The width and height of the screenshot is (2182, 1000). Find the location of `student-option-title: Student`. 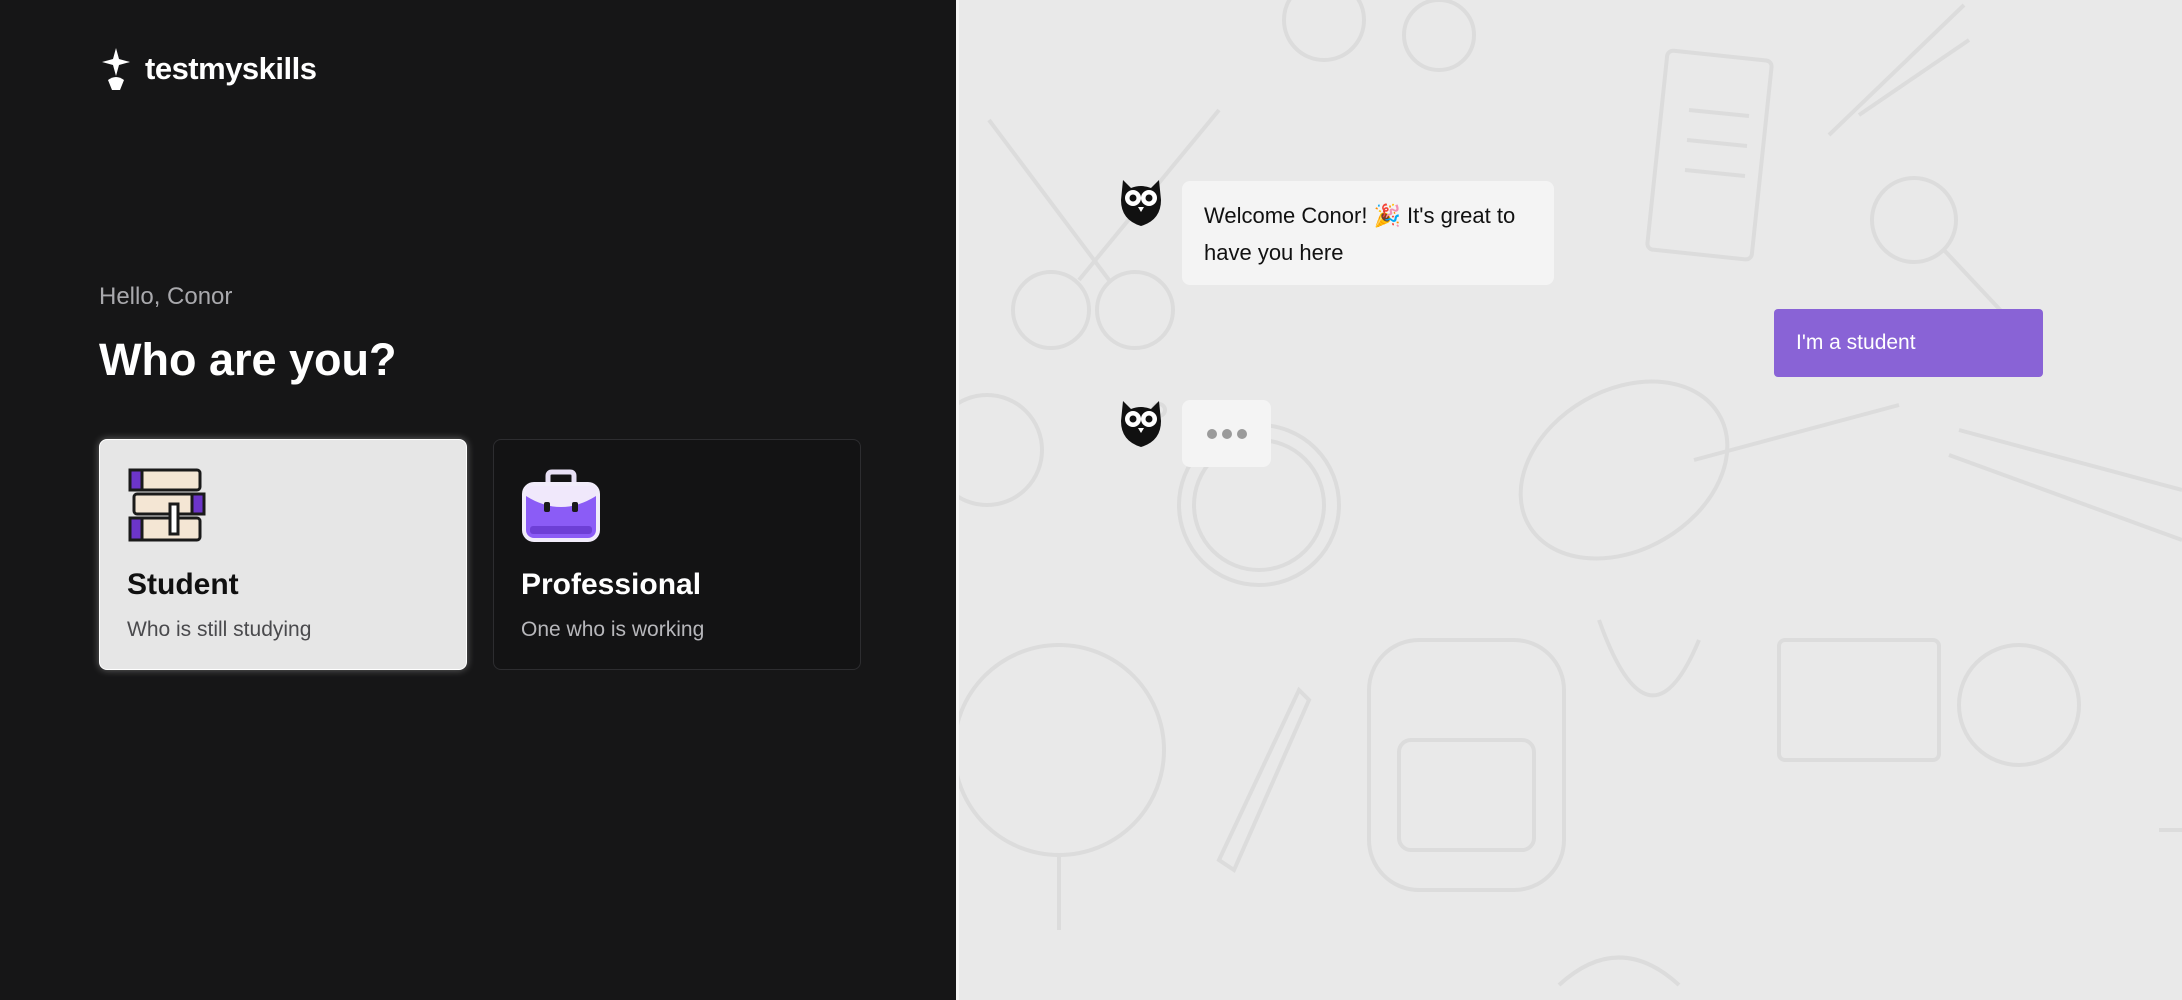

student-option-title: Student is located at coordinates (183, 584).